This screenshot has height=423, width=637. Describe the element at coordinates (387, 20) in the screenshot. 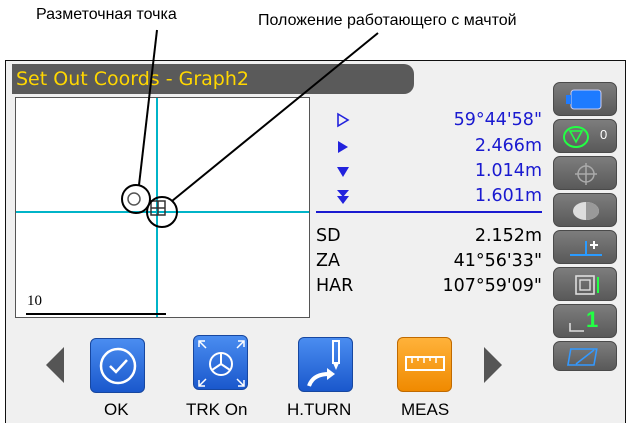

I see `callout-staff-position: Положение работающего с мачтой` at that location.